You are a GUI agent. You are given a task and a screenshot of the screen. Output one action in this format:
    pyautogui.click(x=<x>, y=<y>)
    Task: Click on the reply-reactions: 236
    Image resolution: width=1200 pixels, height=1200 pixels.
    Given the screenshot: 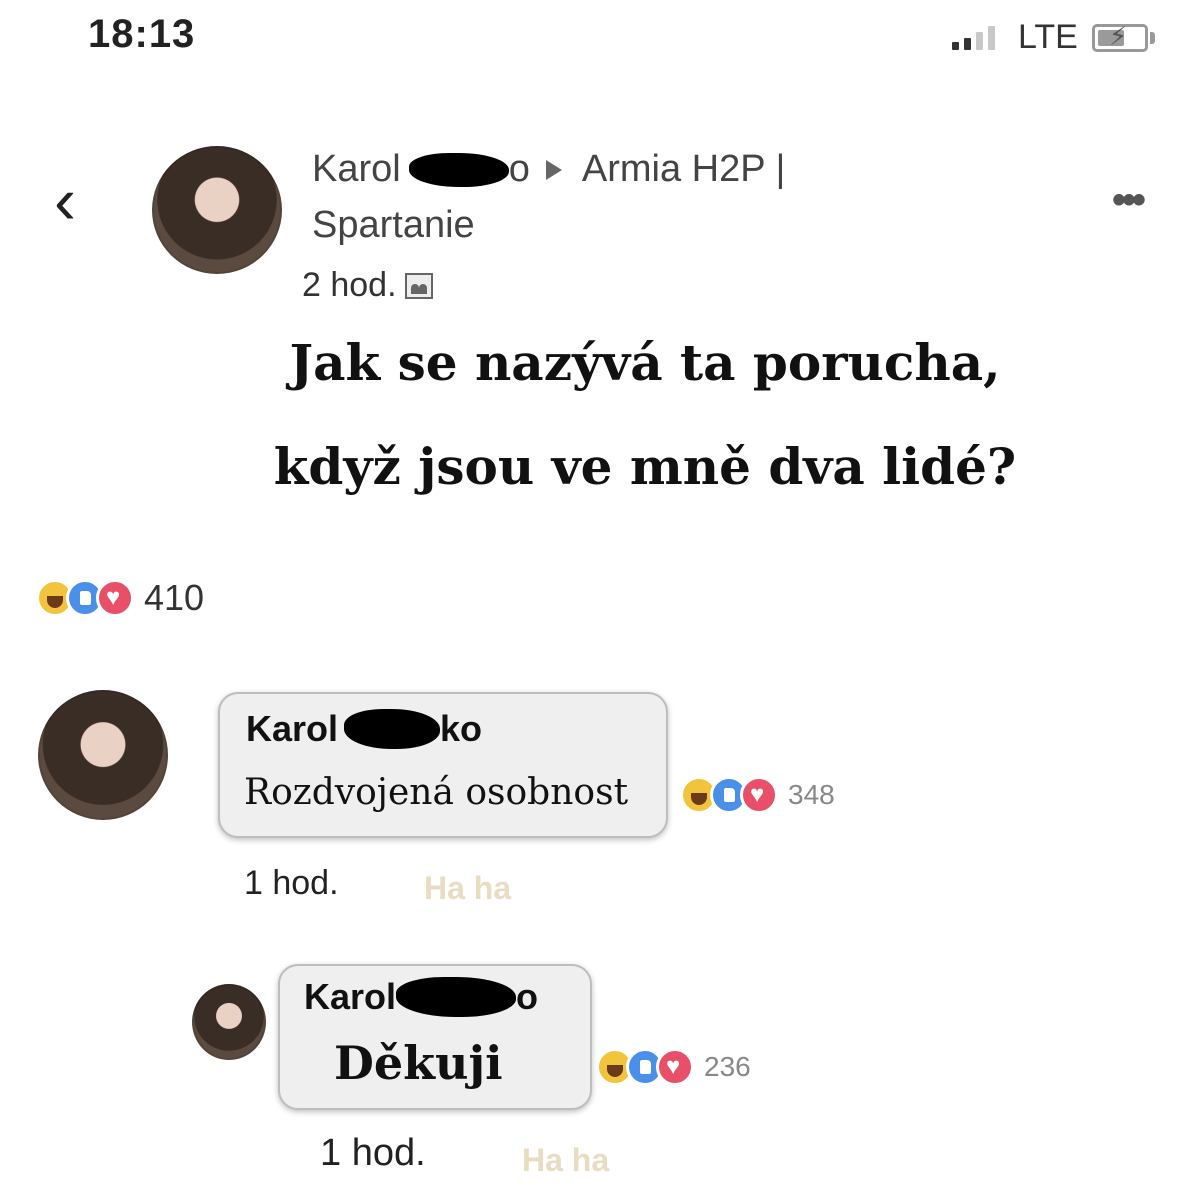 What is the action you would take?
    pyautogui.click(x=673, y=1067)
    